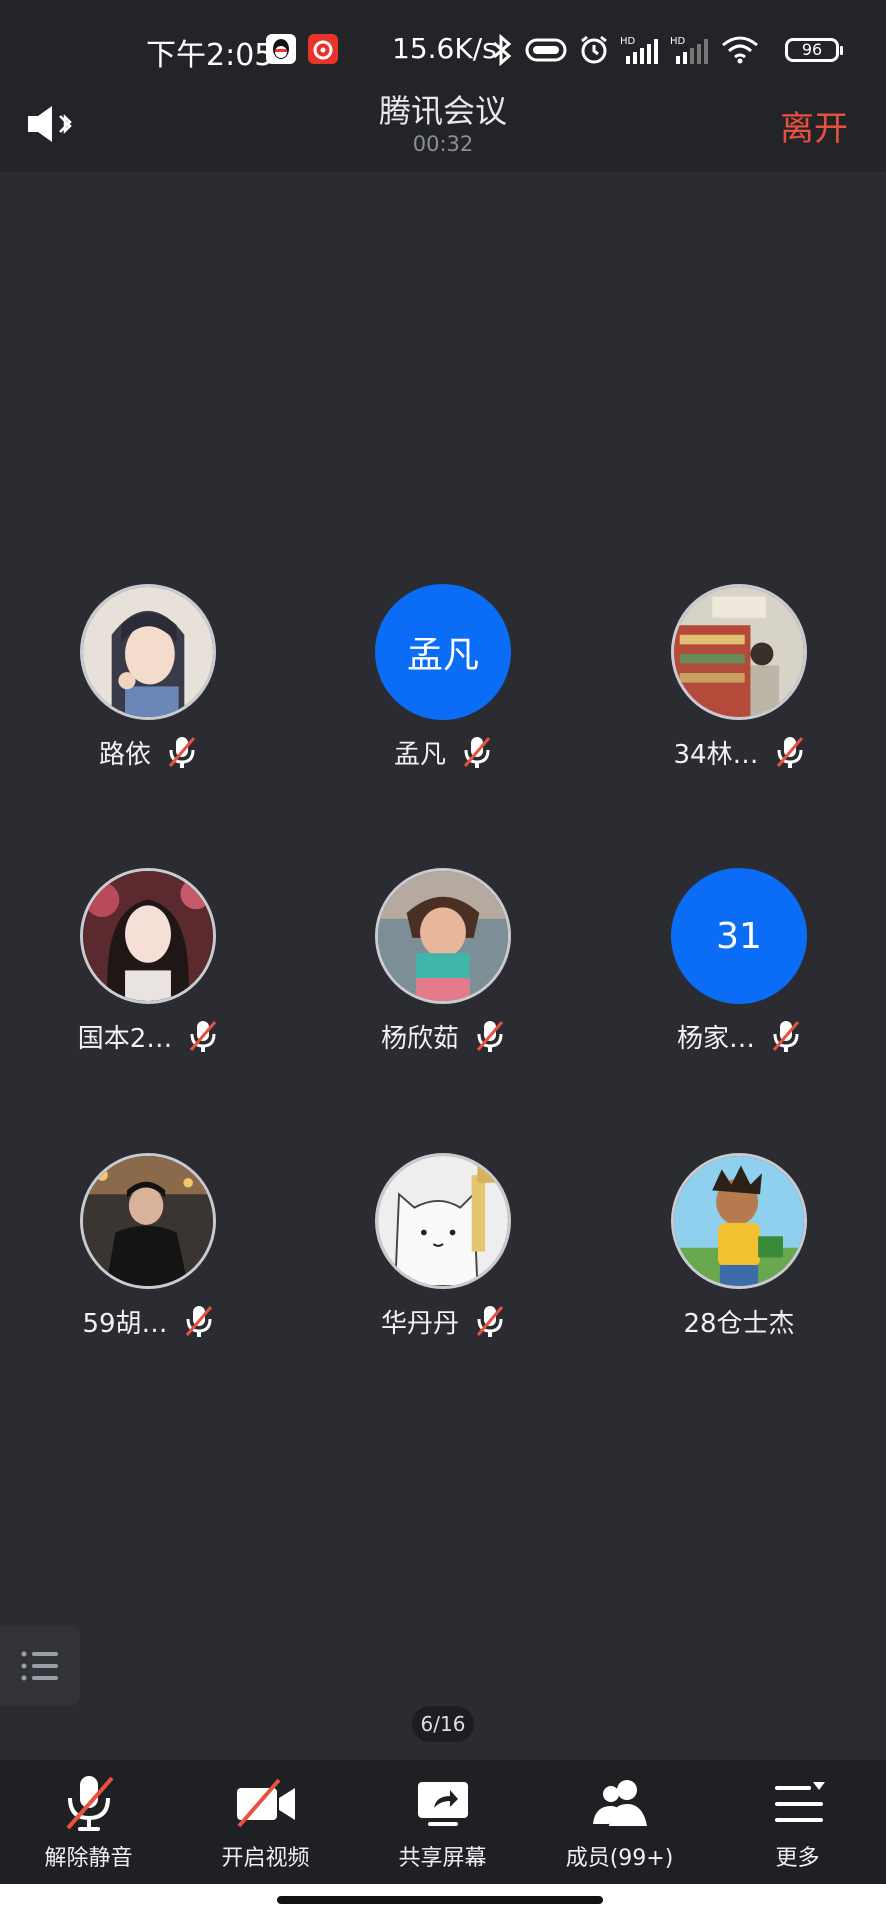 The image size is (886, 1920). Describe the element at coordinates (124, 754) in the screenshot. I see `participant-name: 路依` at that location.